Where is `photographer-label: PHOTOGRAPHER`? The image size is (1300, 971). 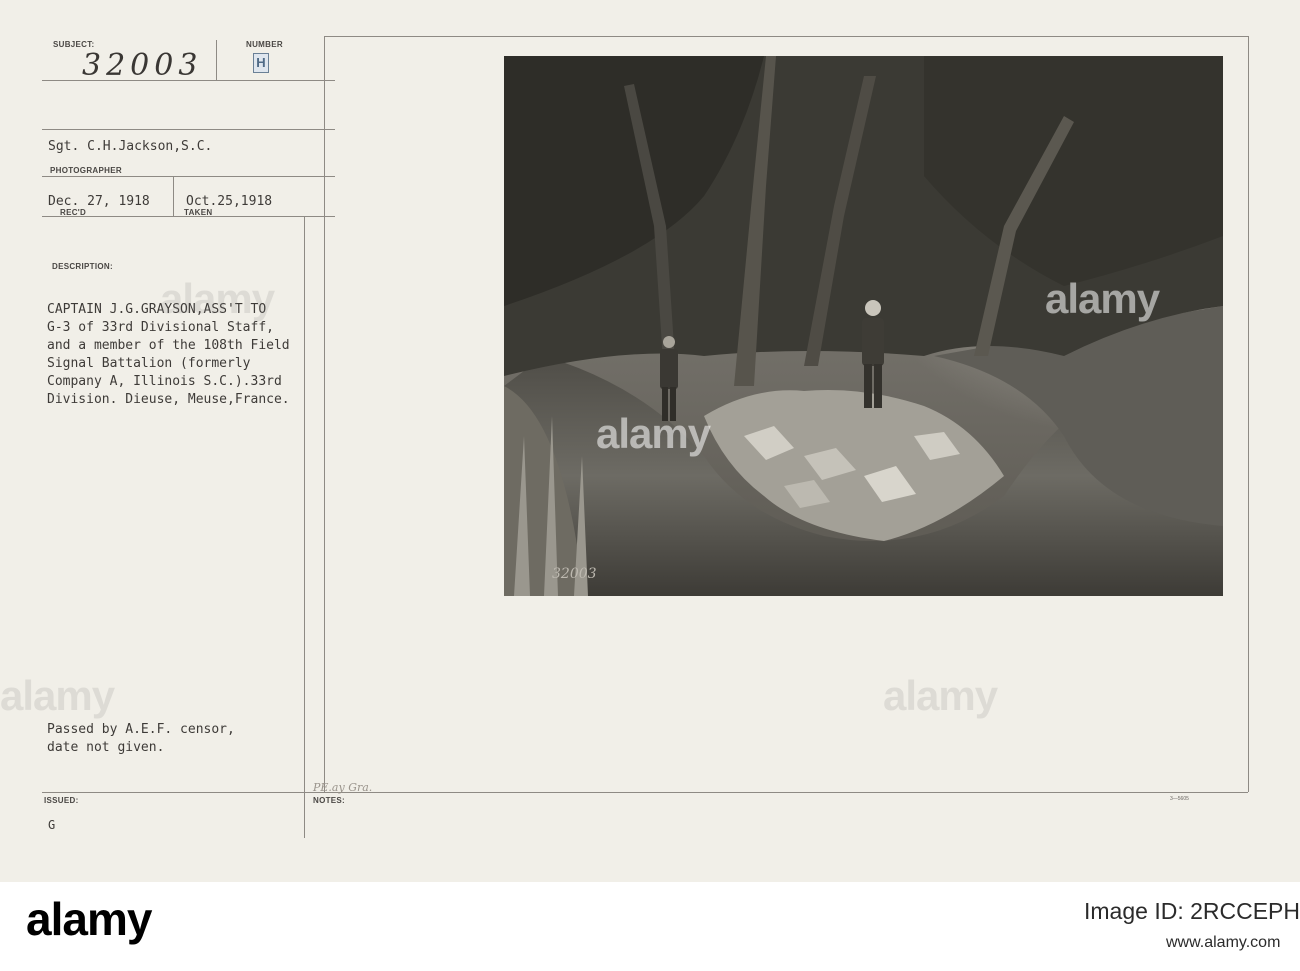
photographer-label: PHOTOGRAPHER is located at coordinates (86, 170).